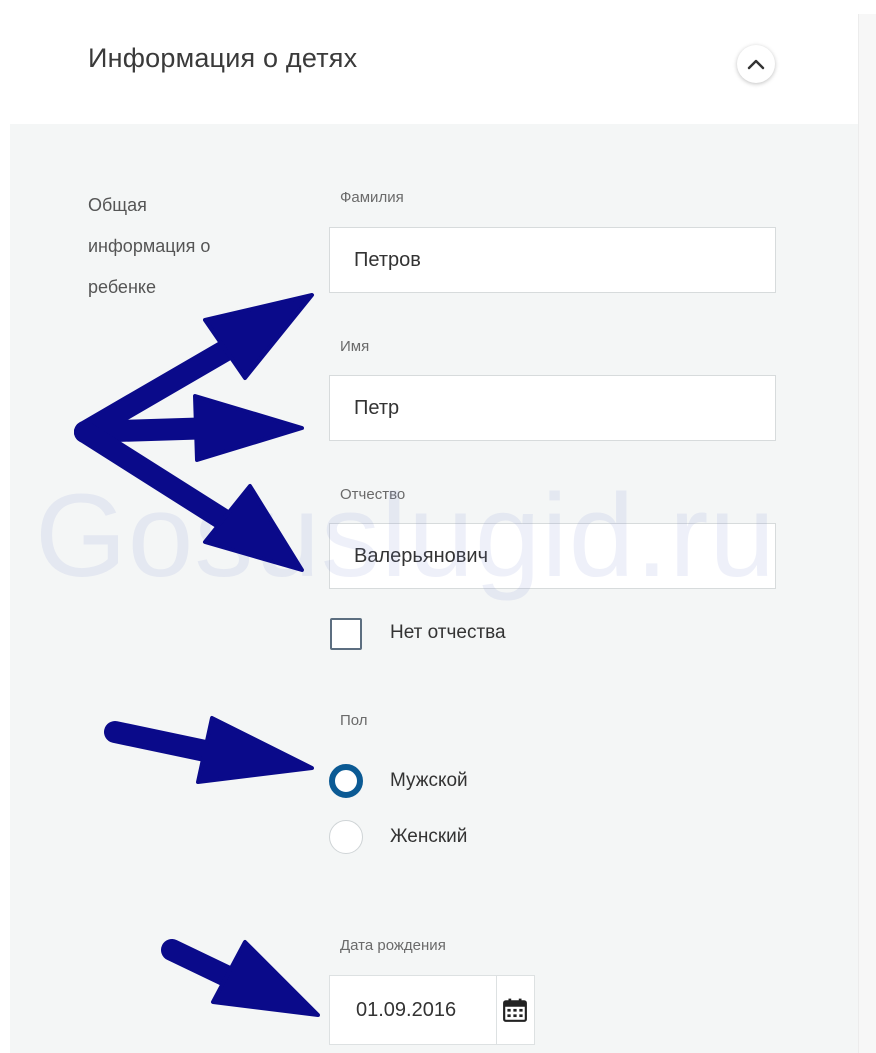 The image size is (876, 1053). Describe the element at coordinates (346, 781) in the screenshot. I see `gender-male-radio` at that location.